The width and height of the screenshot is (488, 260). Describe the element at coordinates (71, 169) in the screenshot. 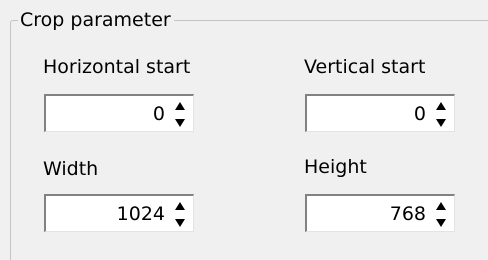

I see `width-label: Width` at that location.